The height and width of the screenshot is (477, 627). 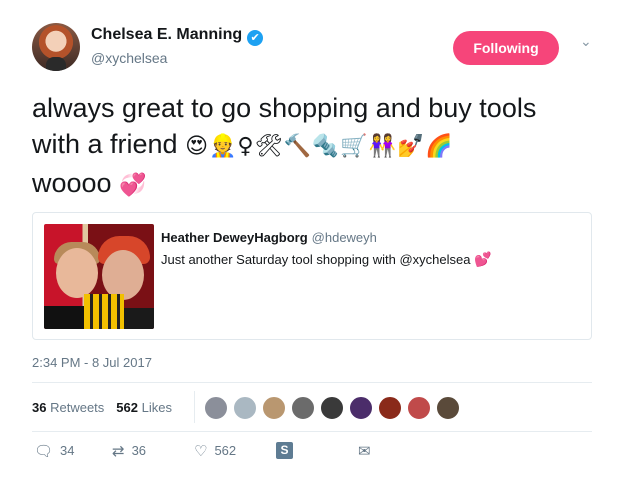 What do you see at coordinates (92, 362) in the screenshot?
I see `tweet-timestamp: 2:34 PM - 8 Jul 2017` at bounding box center [92, 362].